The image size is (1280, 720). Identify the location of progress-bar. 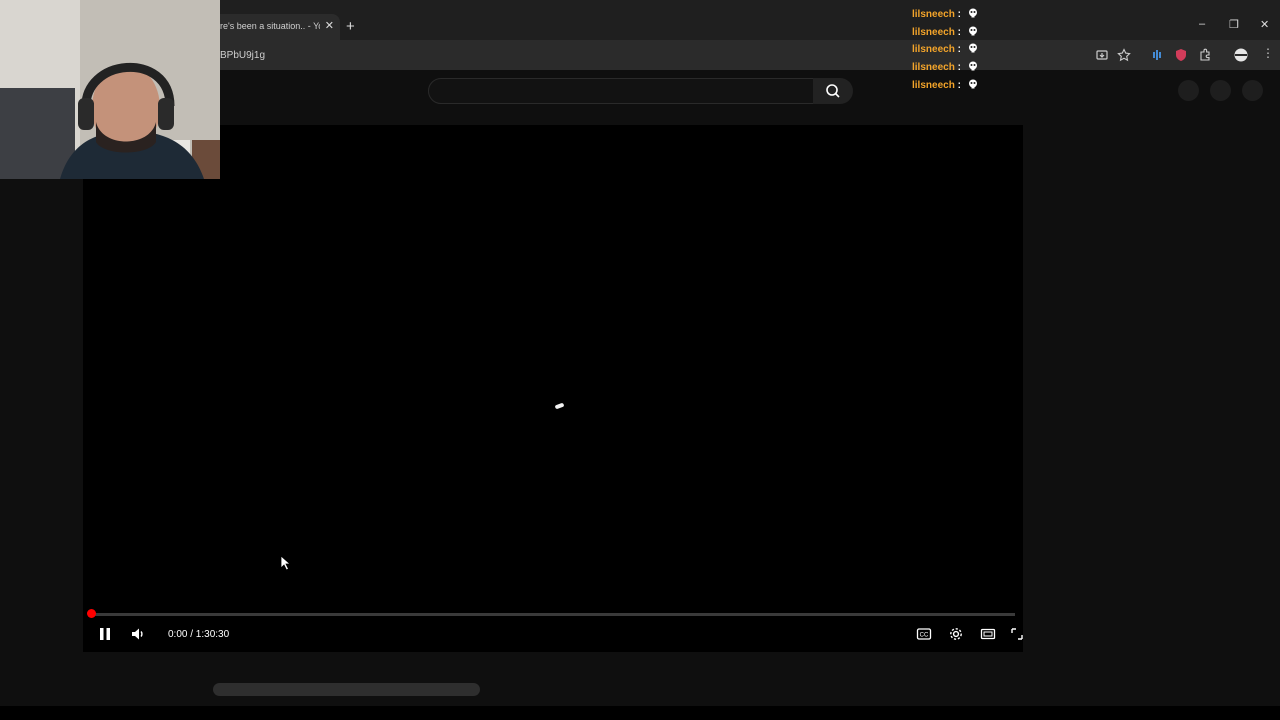
(553, 614).